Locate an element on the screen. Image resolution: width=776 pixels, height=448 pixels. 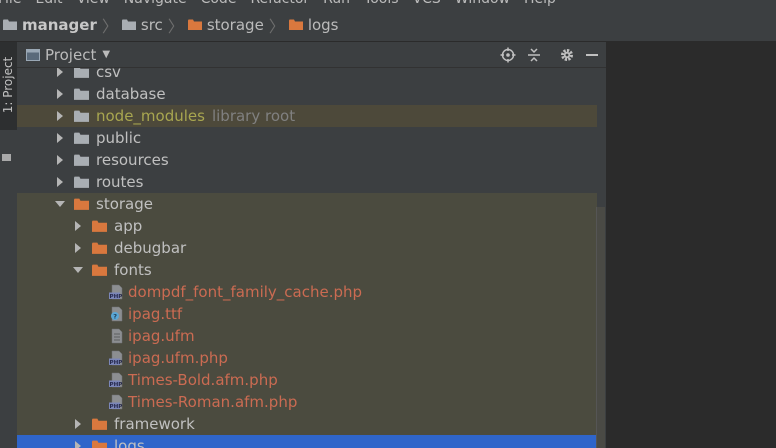
tree-item-label: dompdf_font_family_cache.php is located at coordinates (245, 292).